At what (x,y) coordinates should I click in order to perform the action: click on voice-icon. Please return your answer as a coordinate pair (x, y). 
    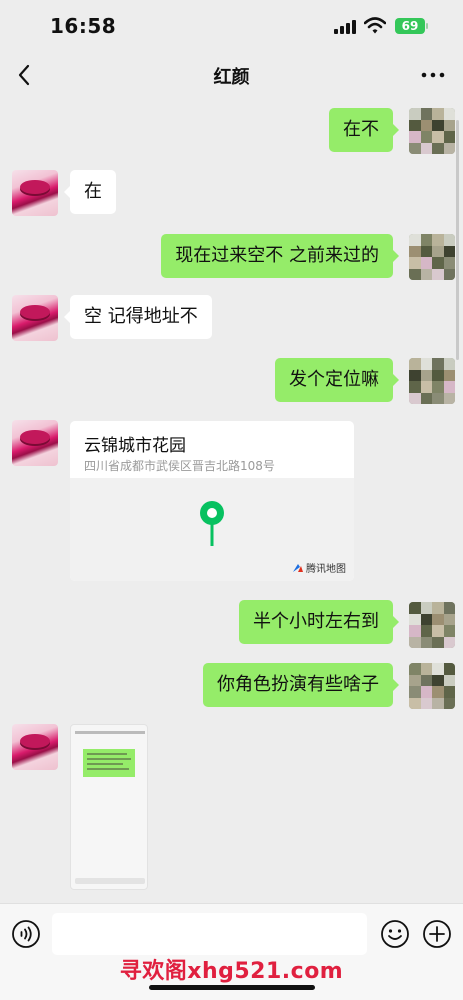
    Looking at the image, I should click on (26, 934).